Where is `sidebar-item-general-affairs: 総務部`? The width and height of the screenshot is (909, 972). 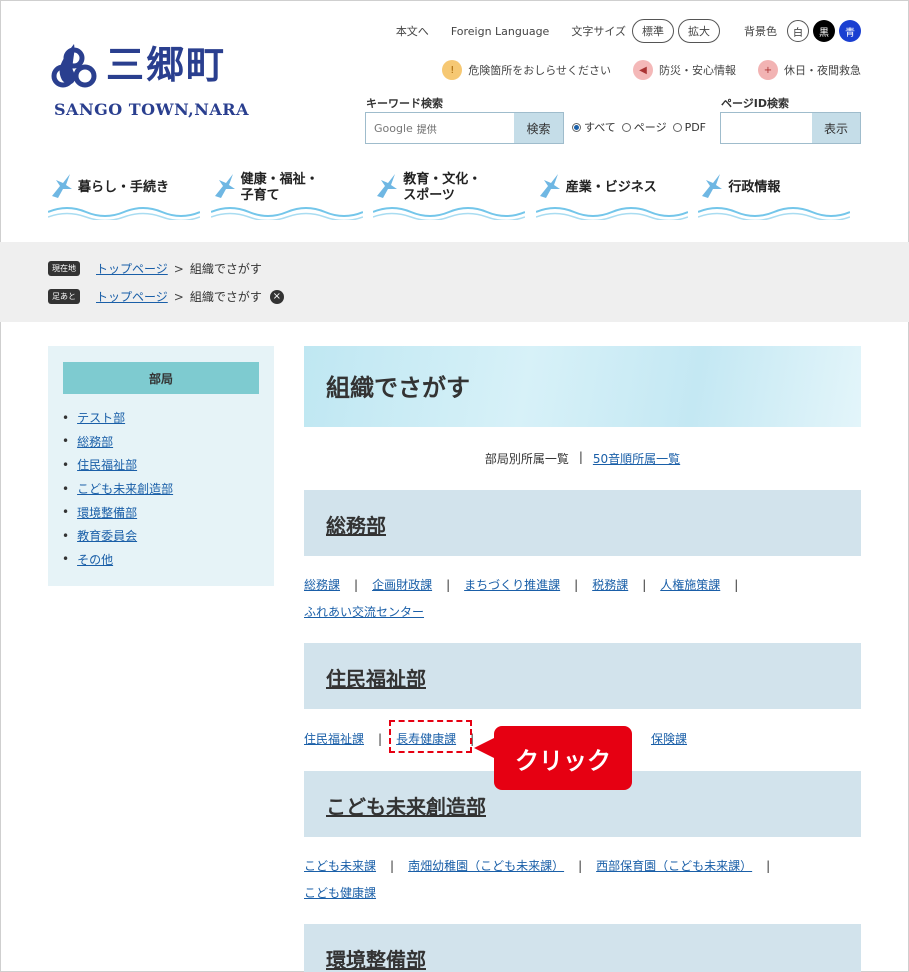 sidebar-item-general-affairs: 総務部 is located at coordinates (95, 441).